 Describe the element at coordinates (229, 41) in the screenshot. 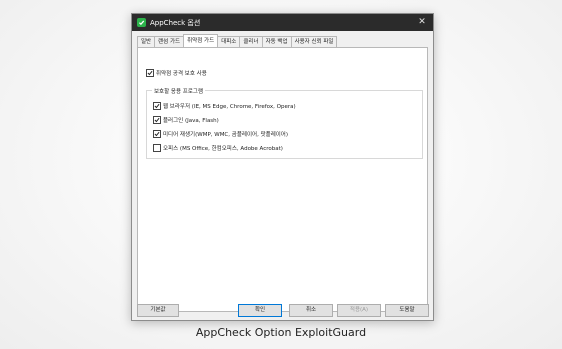

I see `tab-shelter: 대피소` at that location.